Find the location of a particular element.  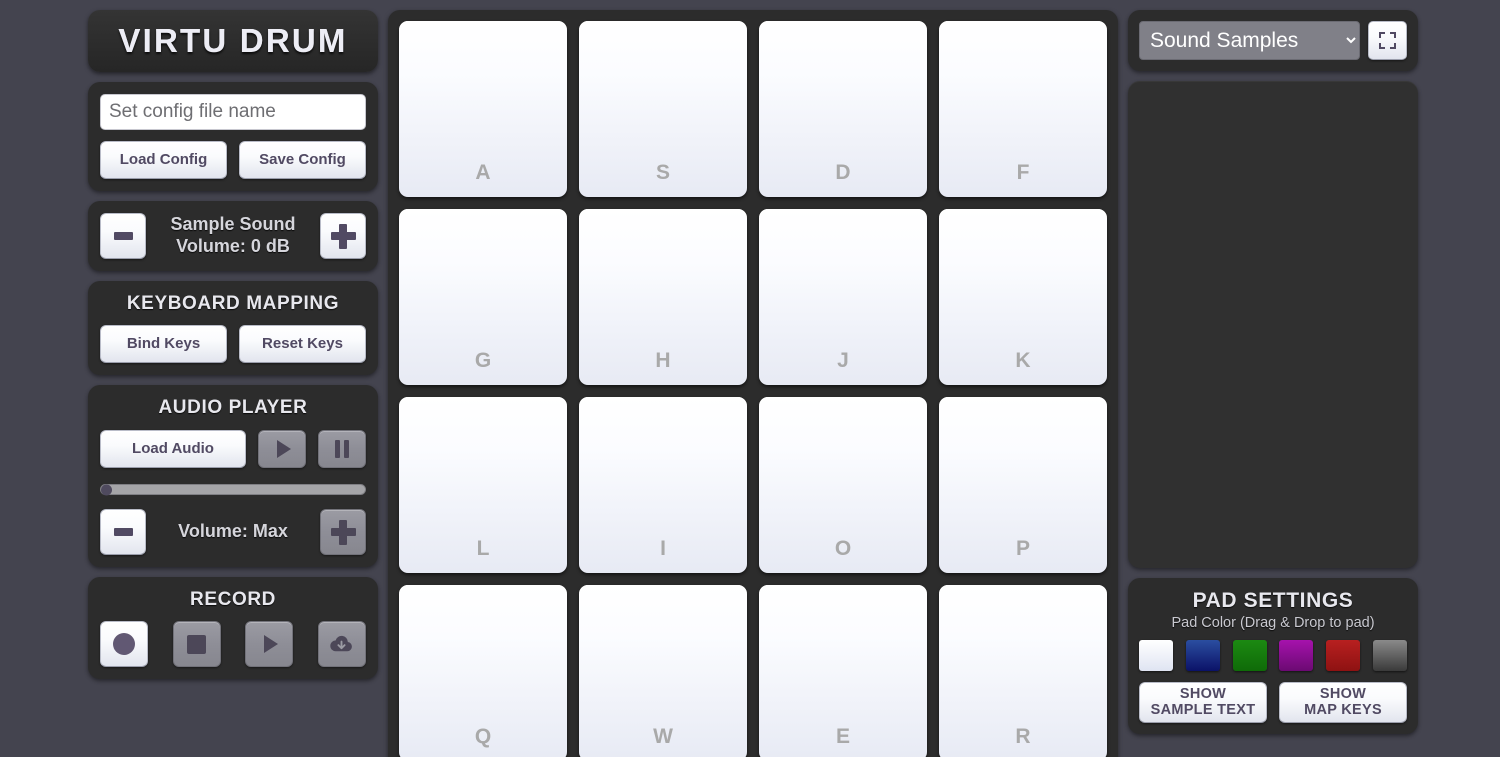

fullscreen-icon is located at coordinates (1387, 40).